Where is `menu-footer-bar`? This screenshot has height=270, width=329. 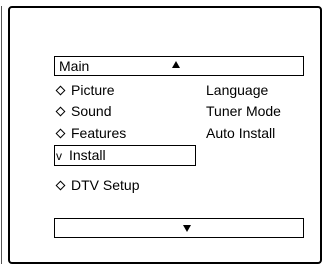
menu-footer-bar is located at coordinates (179, 228).